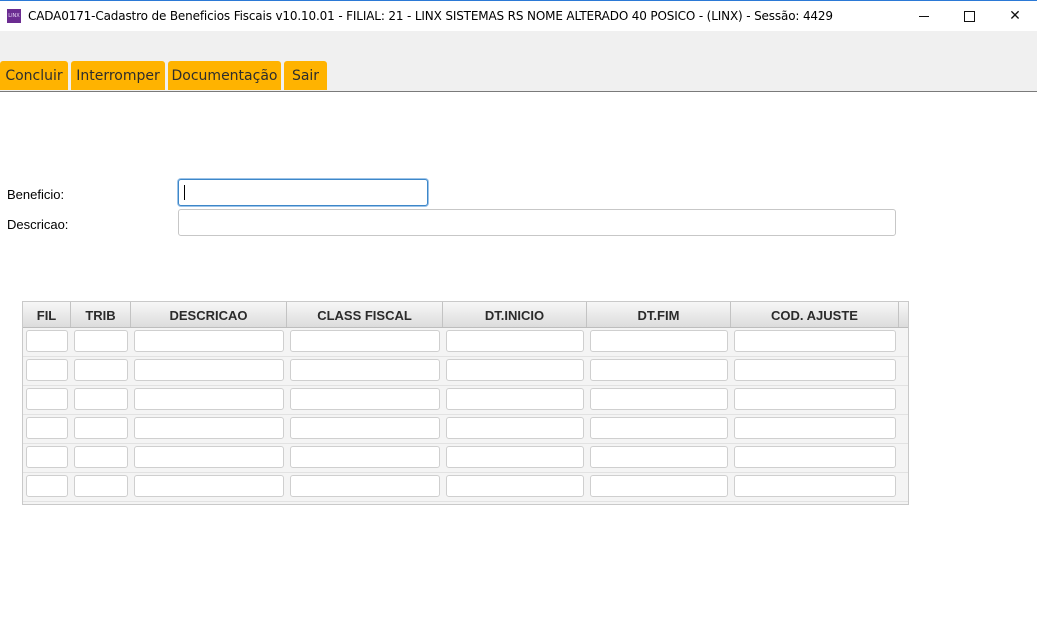 This screenshot has height=632, width=1037. What do you see at coordinates (34, 75) in the screenshot?
I see `concluir-button: Concluir` at bounding box center [34, 75].